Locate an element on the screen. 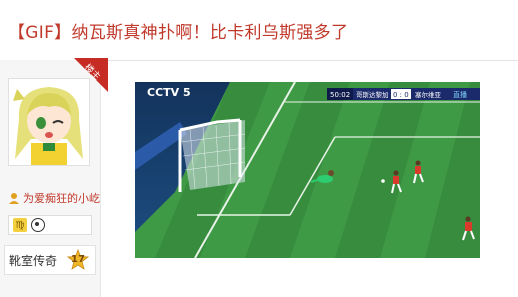 The width and height of the screenshot is (518, 297). level-badge-icon: 17 is located at coordinates (78, 260).